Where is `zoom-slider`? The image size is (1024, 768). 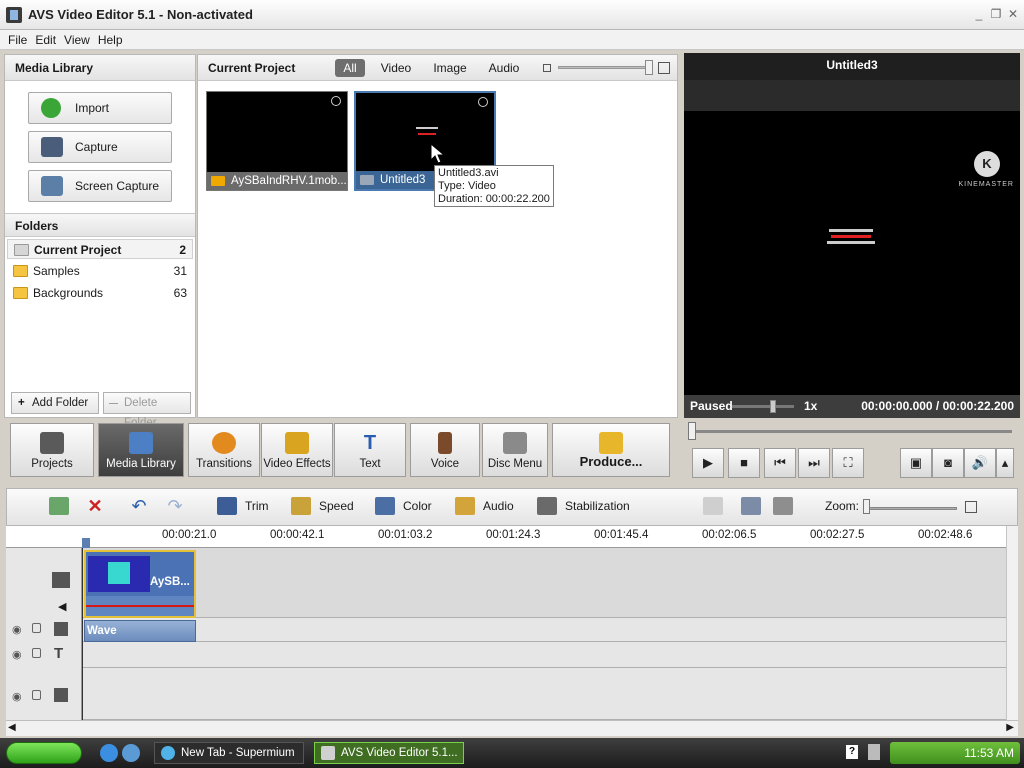
zoom-slider is located at coordinates (911, 508).